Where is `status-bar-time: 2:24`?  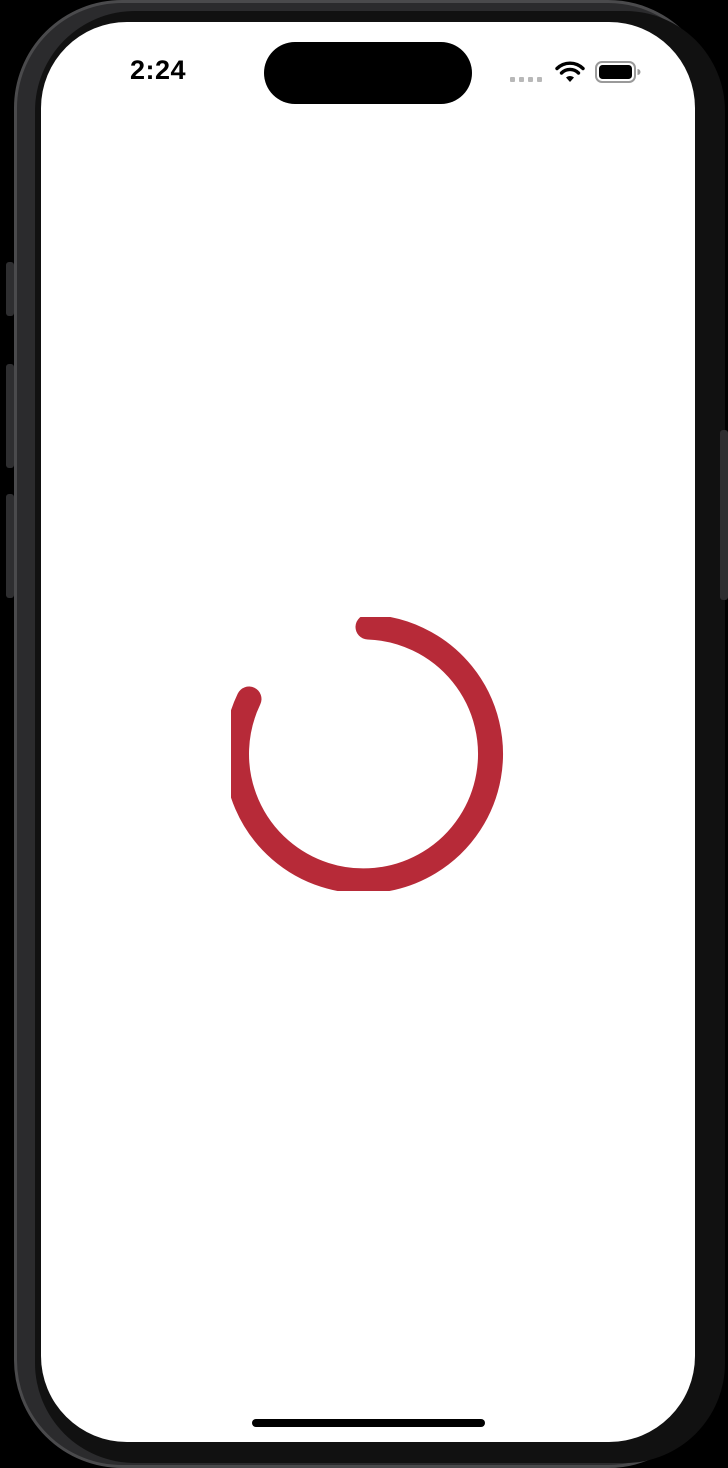
status-bar-time: 2:24 is located at coordinates (158, 70).